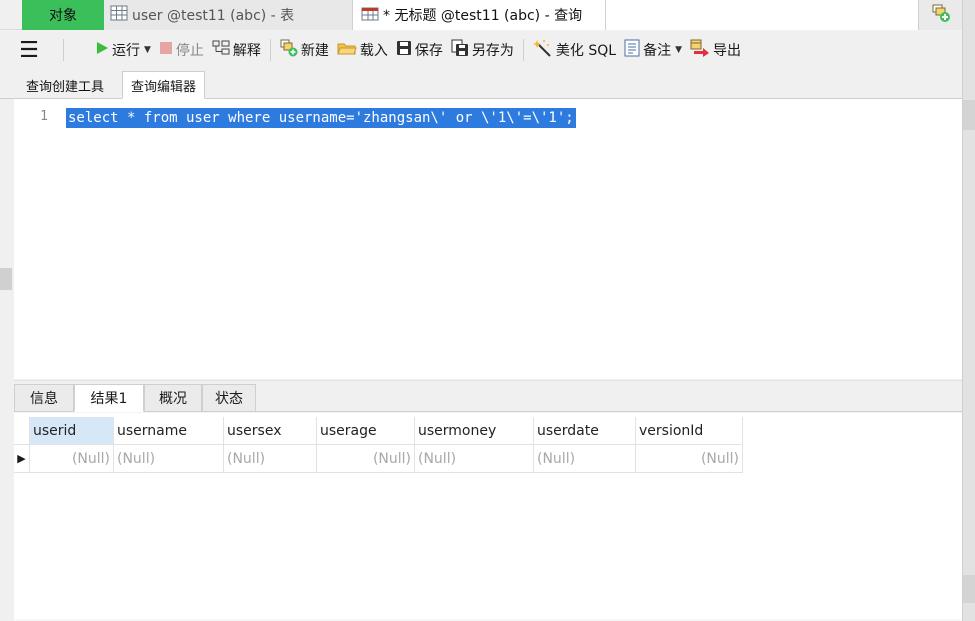 This screenshot has height=621, width=975. What do you see at coordinates (689, 431) in the screenshot?
I see `column-header-versionid: versionId` at bounding box center [689, 431].